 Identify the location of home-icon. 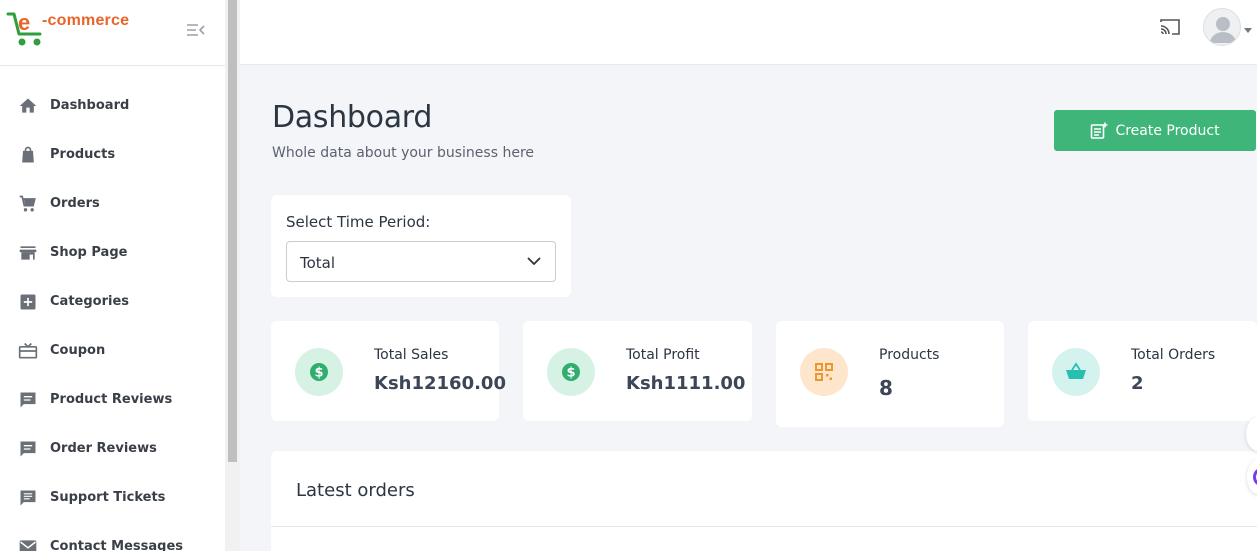
(28, 106).